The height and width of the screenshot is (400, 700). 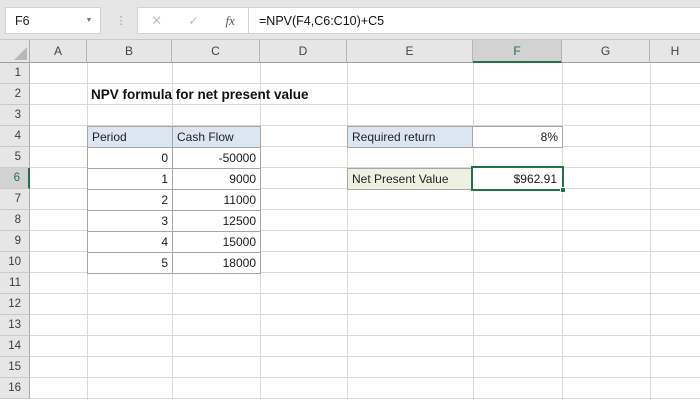 I want to click on row-header-9: 9, so click(x=15, y=241).